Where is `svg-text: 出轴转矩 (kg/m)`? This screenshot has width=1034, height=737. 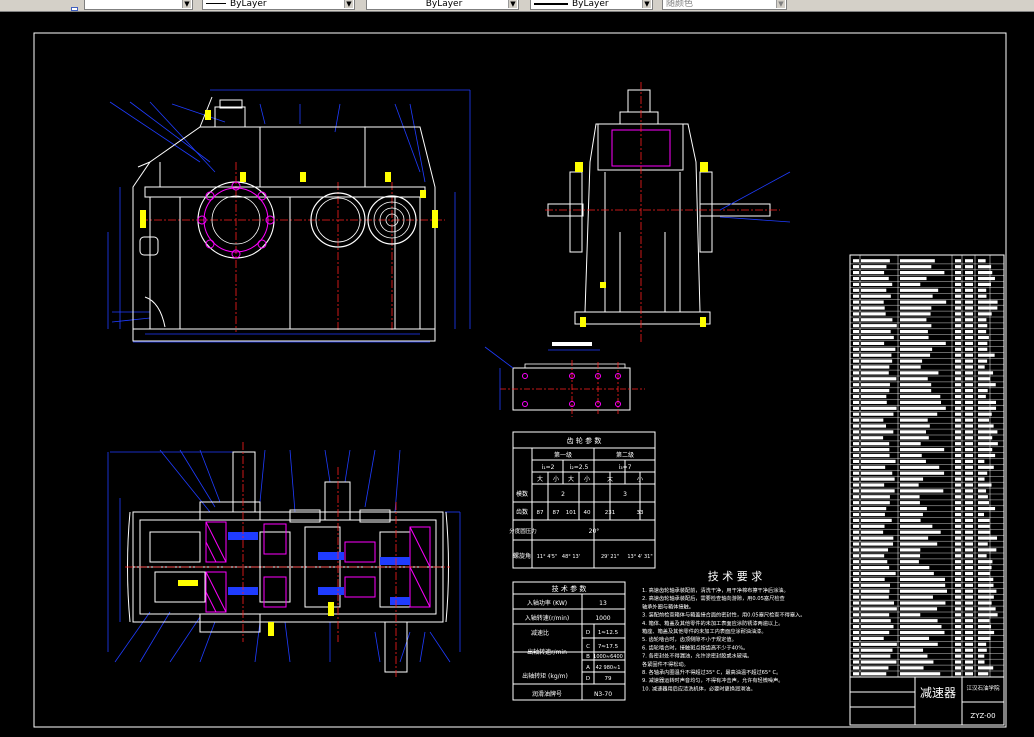 svg-text: 出轴转矩 (kg/m) is located at coordinates (545, 676).